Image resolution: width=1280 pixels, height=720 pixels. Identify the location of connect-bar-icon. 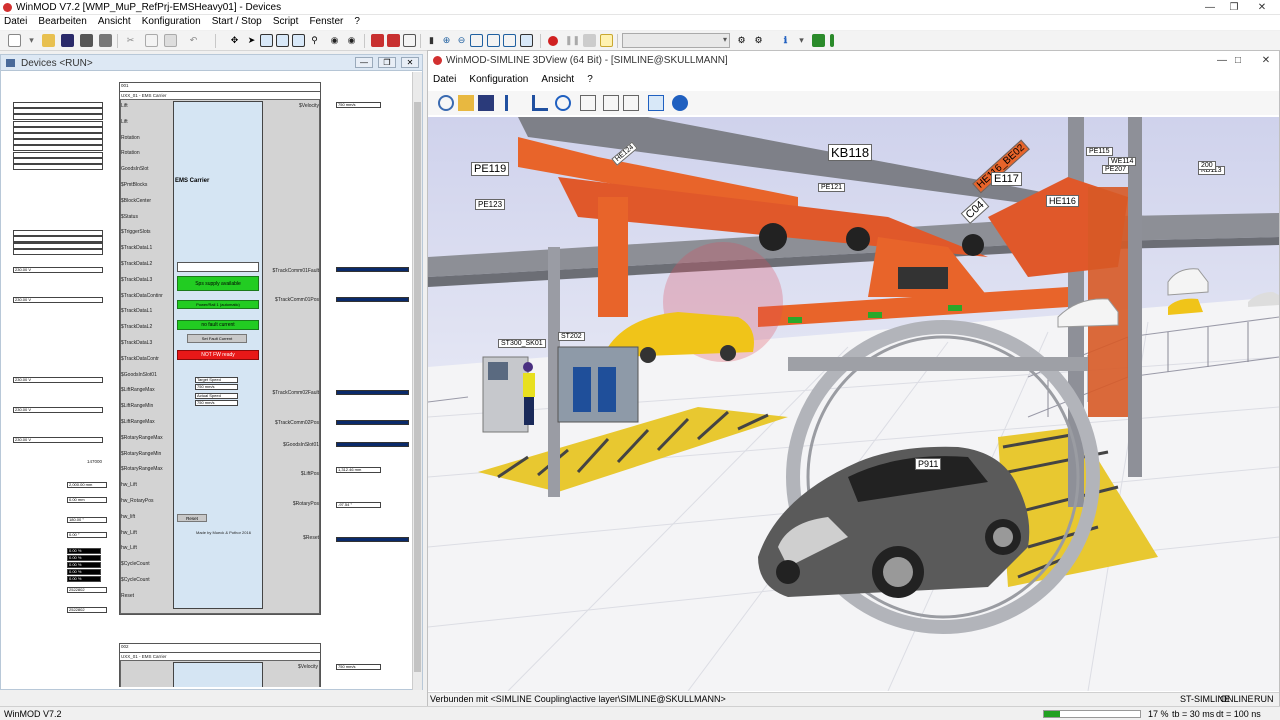
(832, 40).